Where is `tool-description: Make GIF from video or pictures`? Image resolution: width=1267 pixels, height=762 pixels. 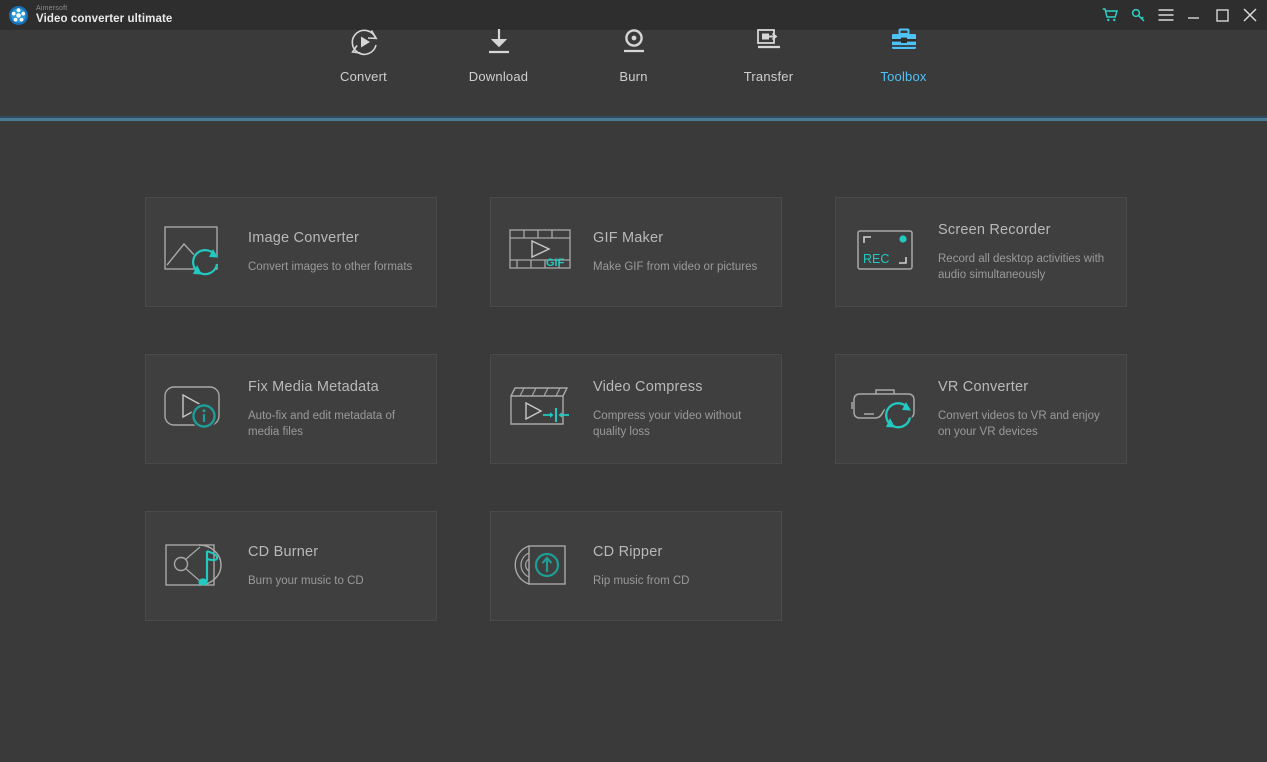
tool-description: Make GIF from video or pictures is located at coordinates (675, 267).